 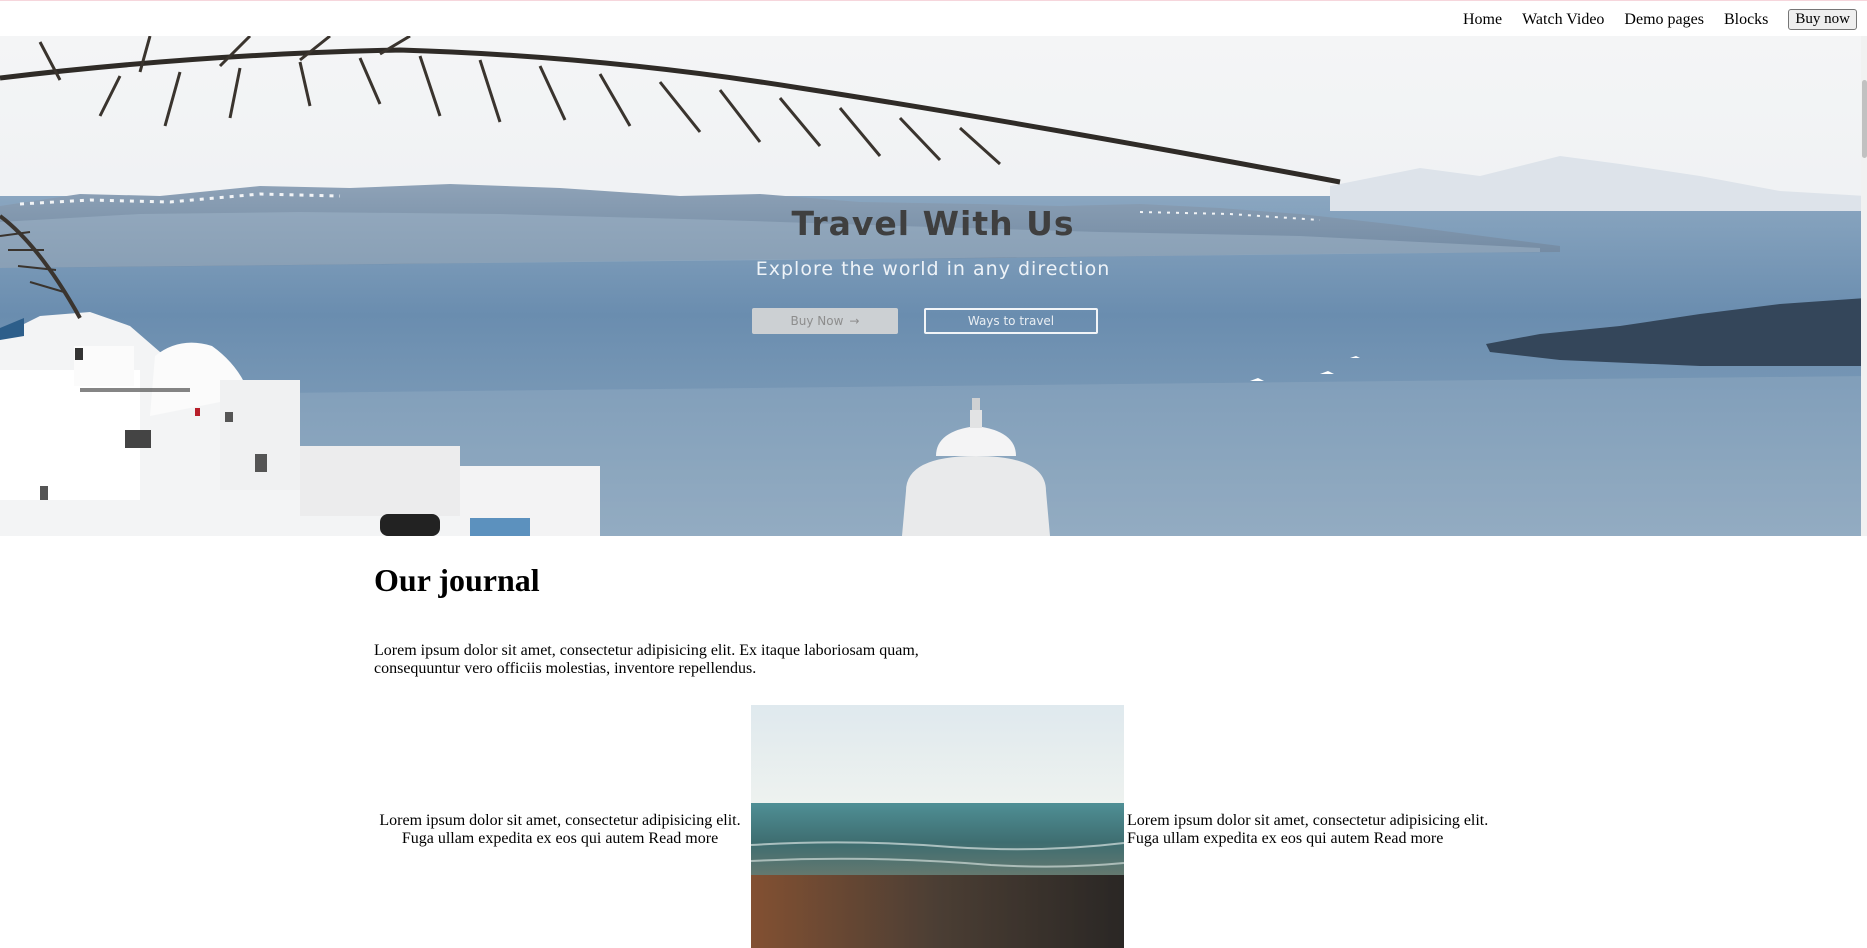 I want to click on buy-now-button: Buy now, so click(x=1822, y=19).